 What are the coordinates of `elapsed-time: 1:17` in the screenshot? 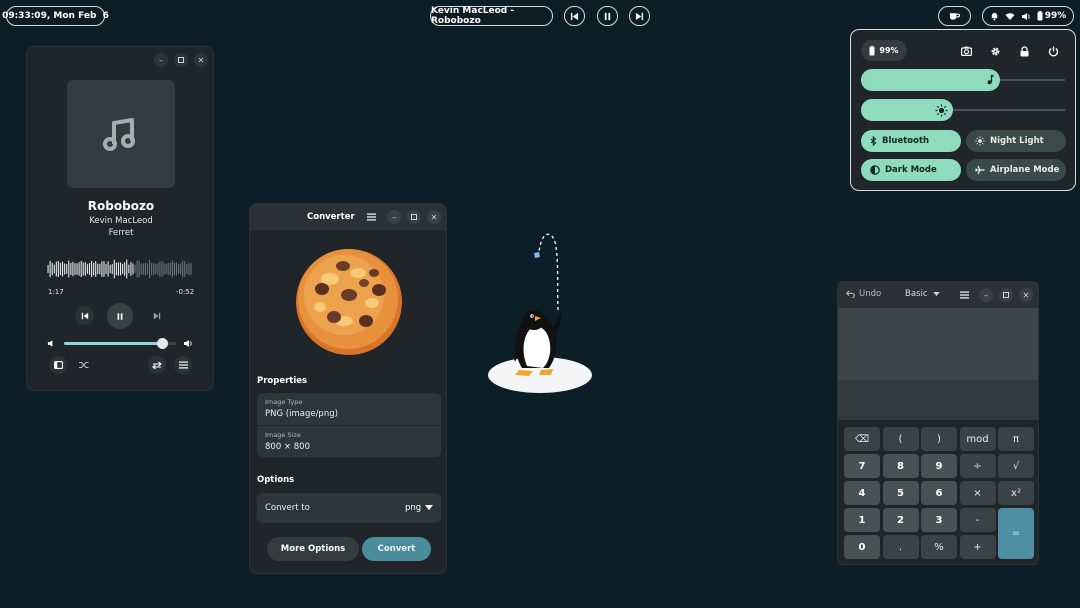 It's located at (56, 292).